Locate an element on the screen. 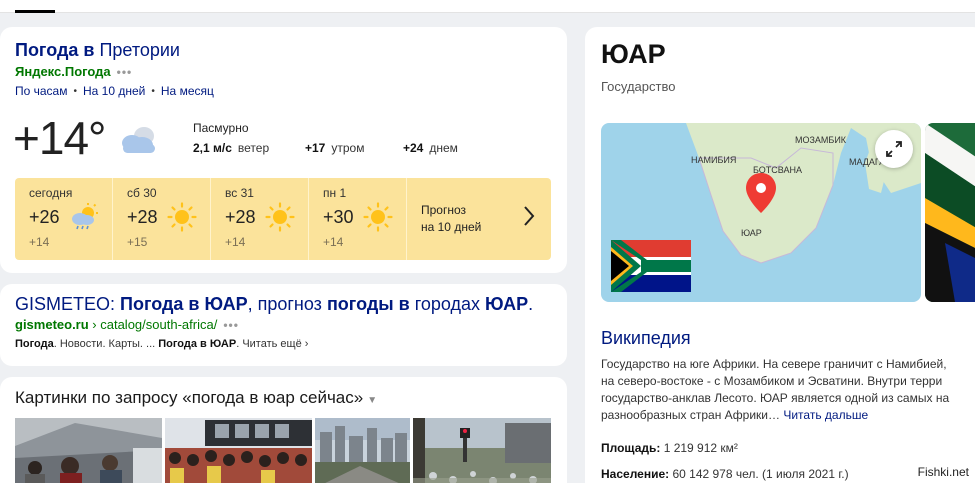 This screenshot has width=975, height=483. weather-title: Погода в Претории is located at coordinates (97, 50).